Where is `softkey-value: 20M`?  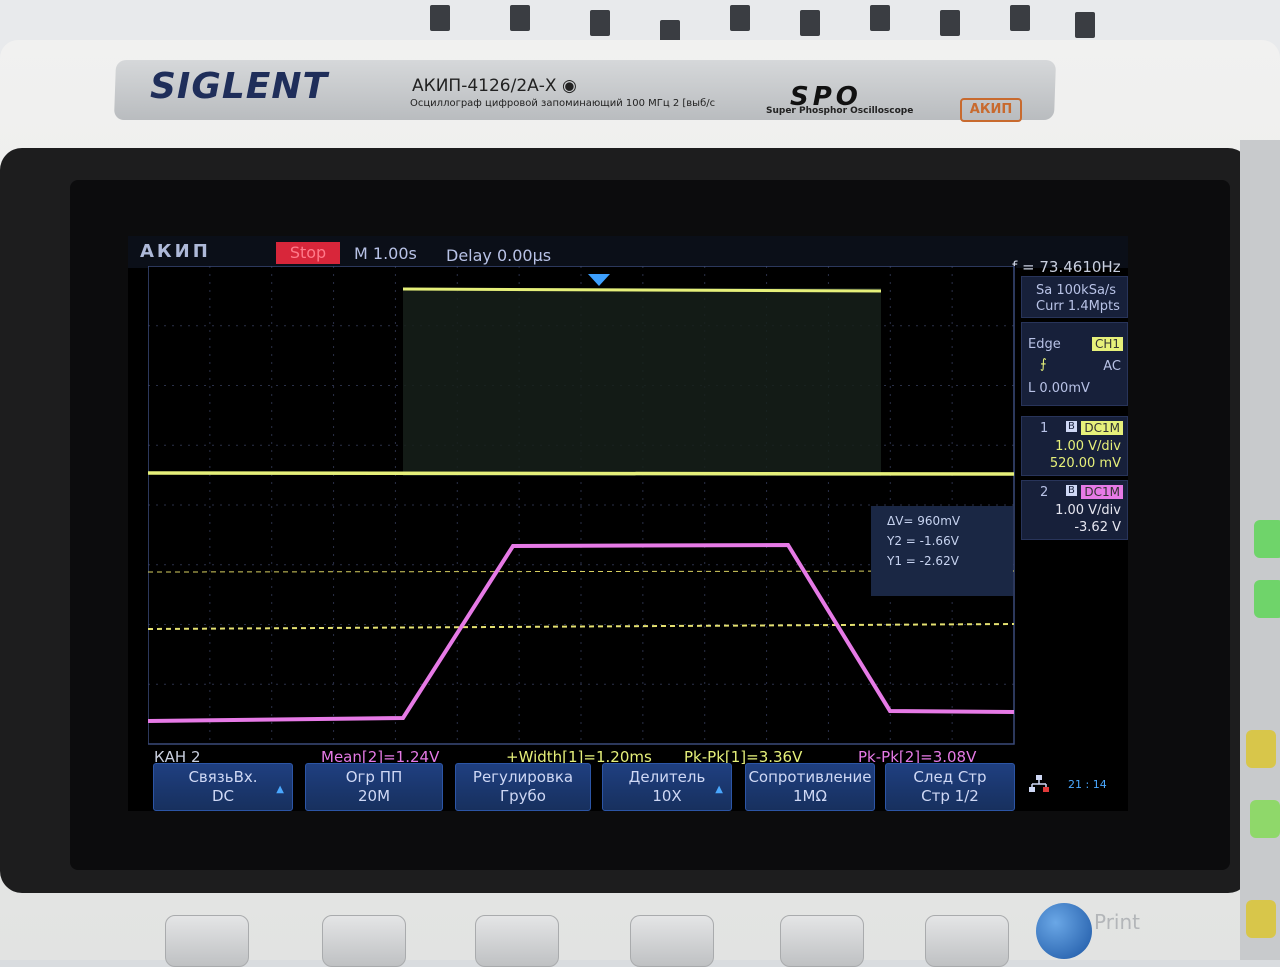 softkey-value: 20M is located at coordinates (374, 796).